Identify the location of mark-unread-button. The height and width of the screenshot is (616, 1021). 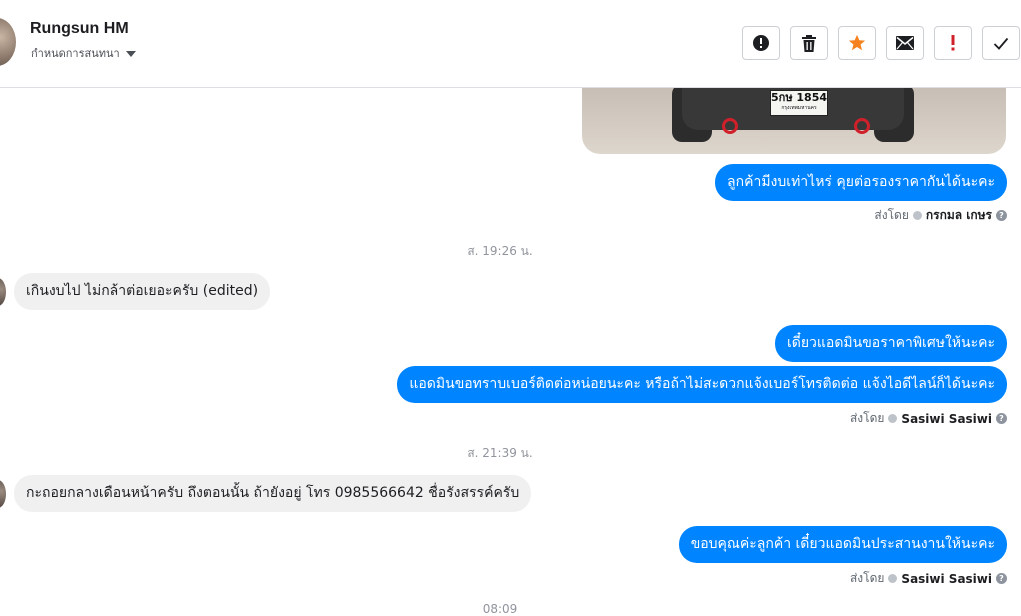
(905, 43).